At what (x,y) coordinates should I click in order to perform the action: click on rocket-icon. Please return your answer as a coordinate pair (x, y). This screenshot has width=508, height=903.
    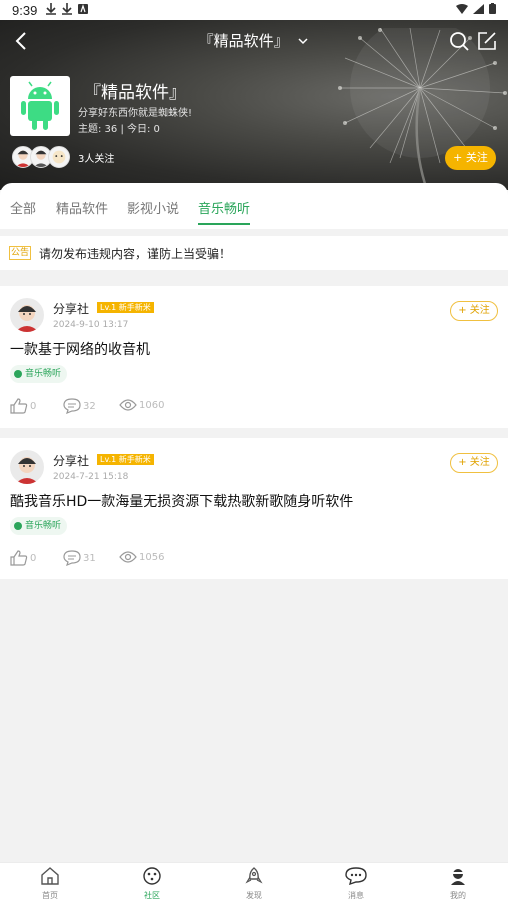
    Looking at the image, I should click on (254, 875).